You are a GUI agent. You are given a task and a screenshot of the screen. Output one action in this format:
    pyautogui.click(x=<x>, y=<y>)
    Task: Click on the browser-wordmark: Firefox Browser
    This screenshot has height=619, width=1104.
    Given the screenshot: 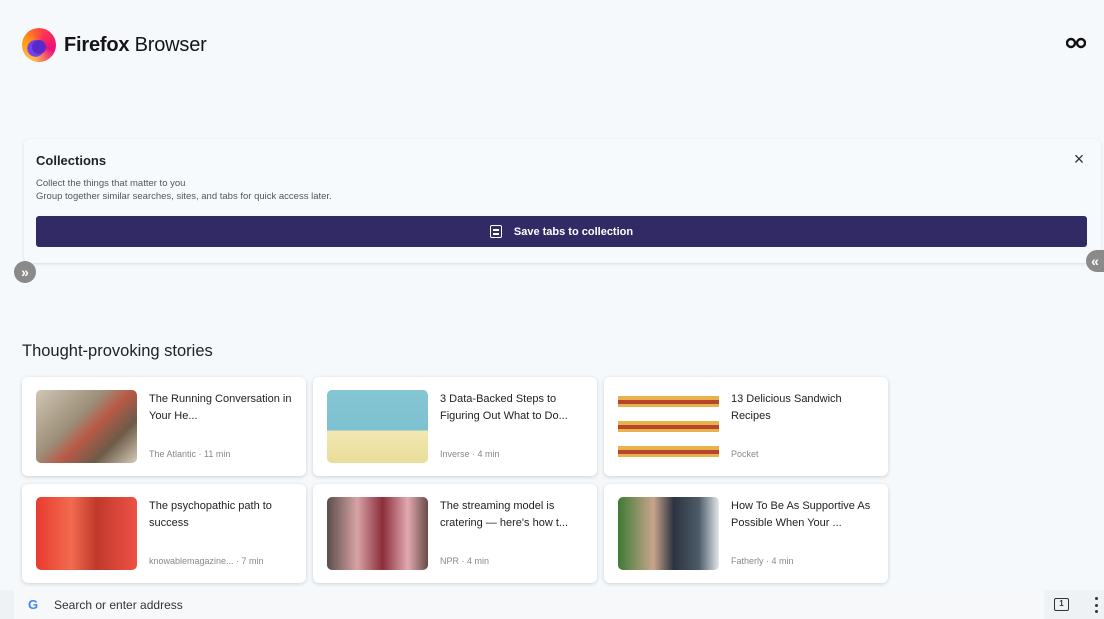 What is the action you would take?
    pyautogui.click(x=135, y=44)
    